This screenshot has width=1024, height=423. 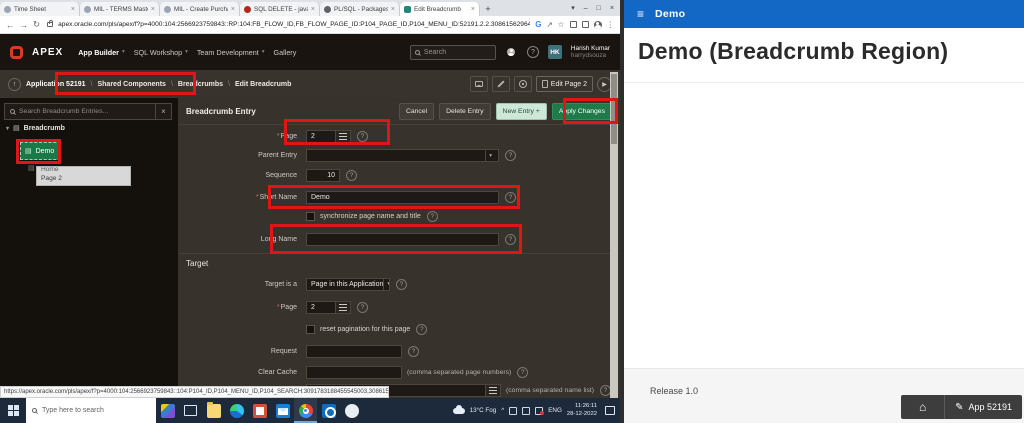 What do you see at coordinates (561, 24) in the screenshot?
I see `bookmark-star-icon: ☆` at bounding box center [561, 24].